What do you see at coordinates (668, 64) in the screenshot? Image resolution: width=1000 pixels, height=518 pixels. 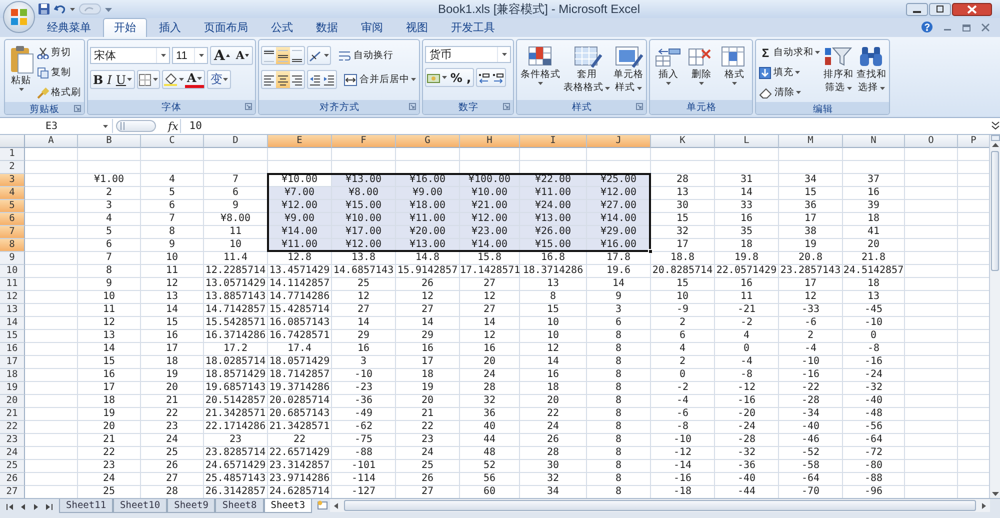 I see `ribbon-button: 插入` at bounding box center [668, 64].